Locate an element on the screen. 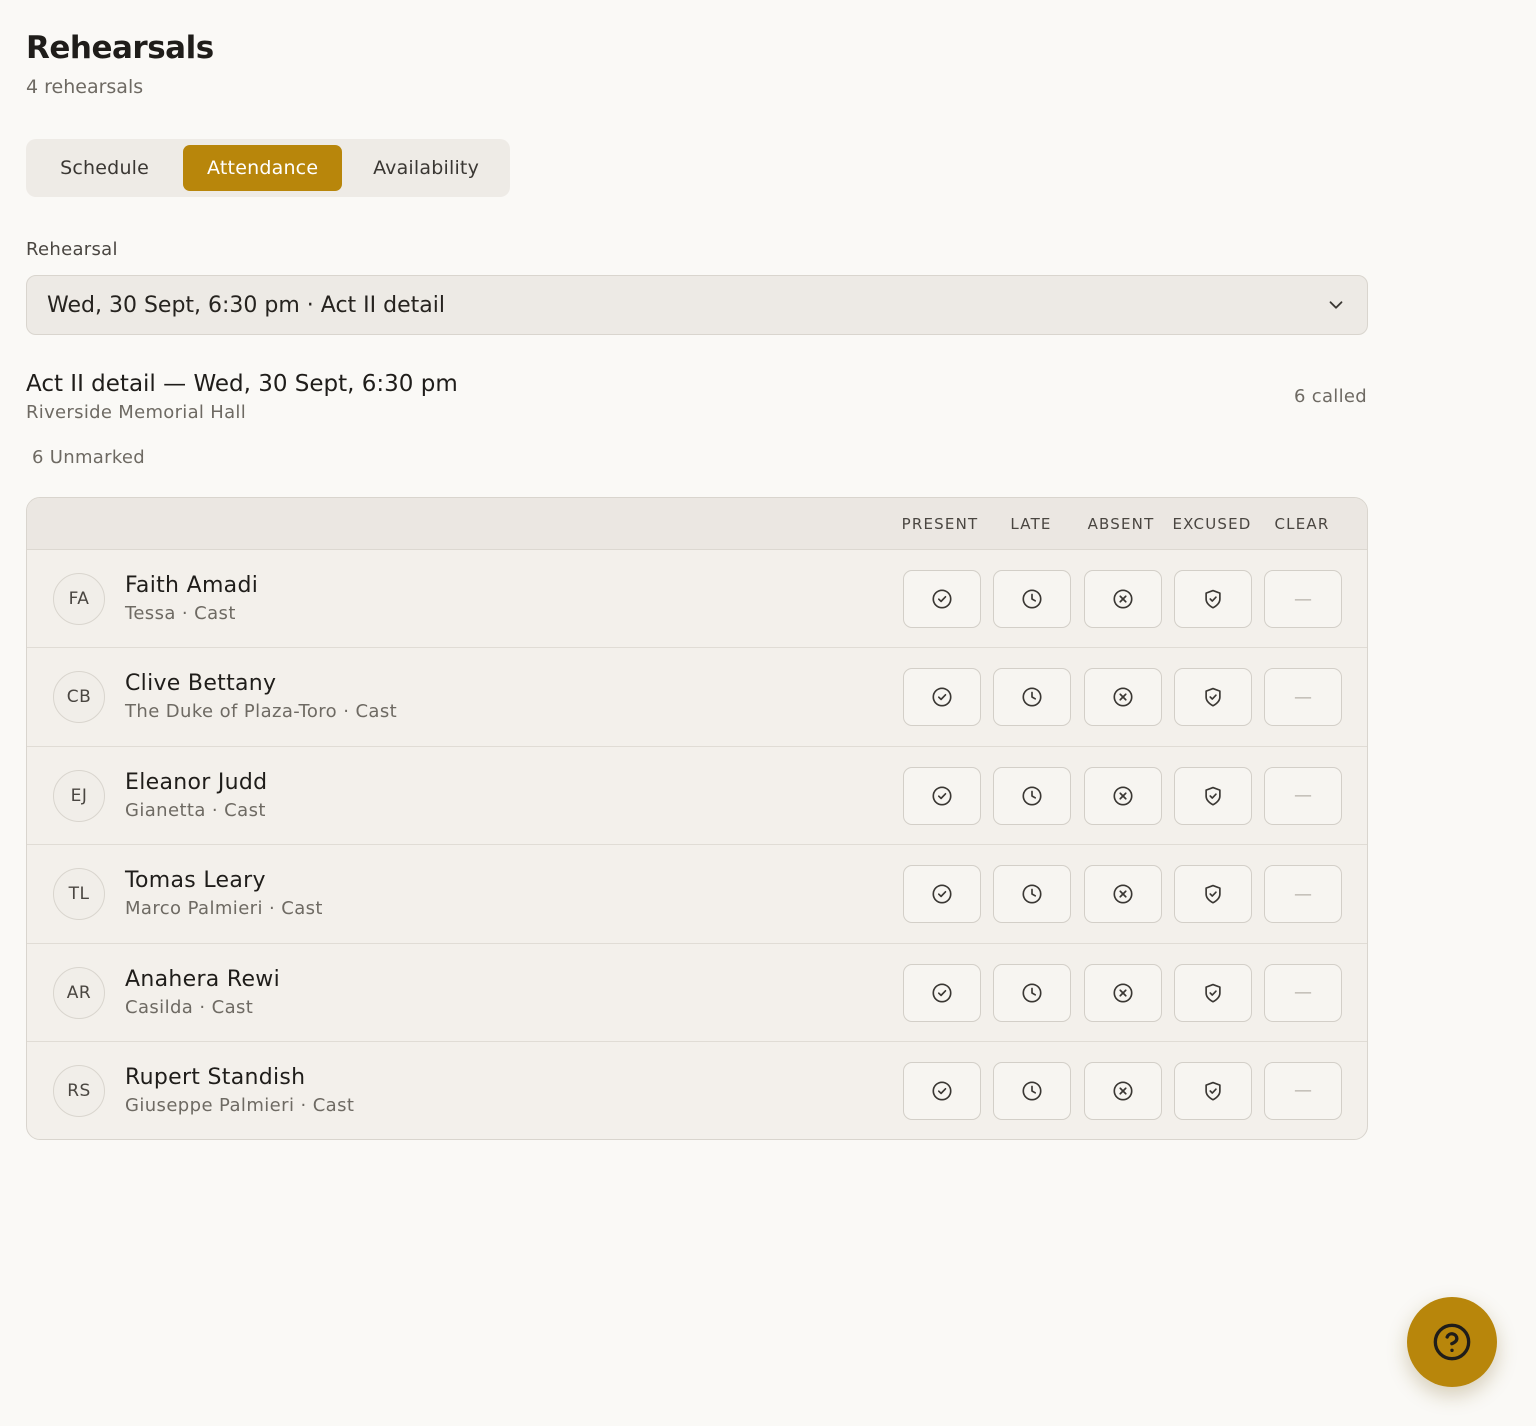  called-count: 6 called is located at coordinates (1330, 396).